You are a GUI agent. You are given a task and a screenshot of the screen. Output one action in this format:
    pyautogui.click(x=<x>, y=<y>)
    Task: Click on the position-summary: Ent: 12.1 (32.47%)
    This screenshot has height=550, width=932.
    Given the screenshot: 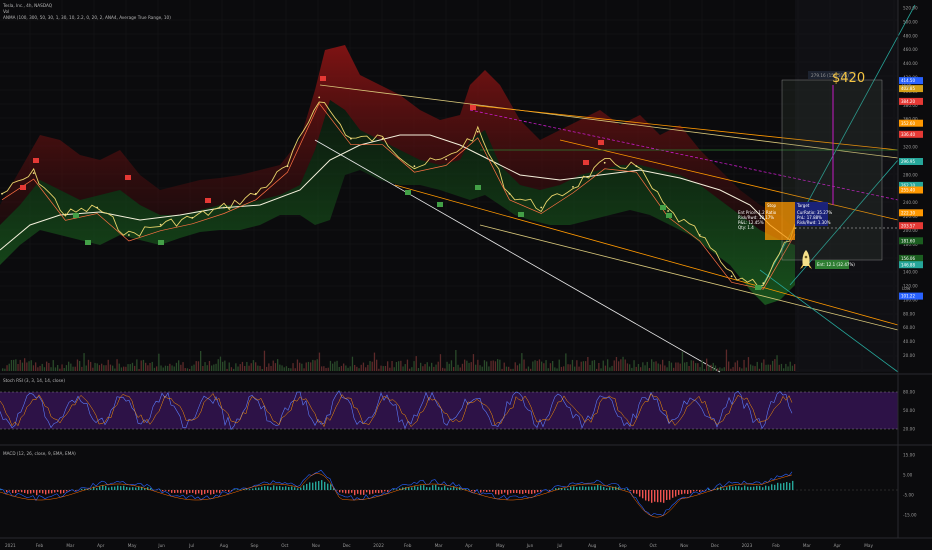 What is the action you would take?
    pyautogui.click(x=836, y=264)
    